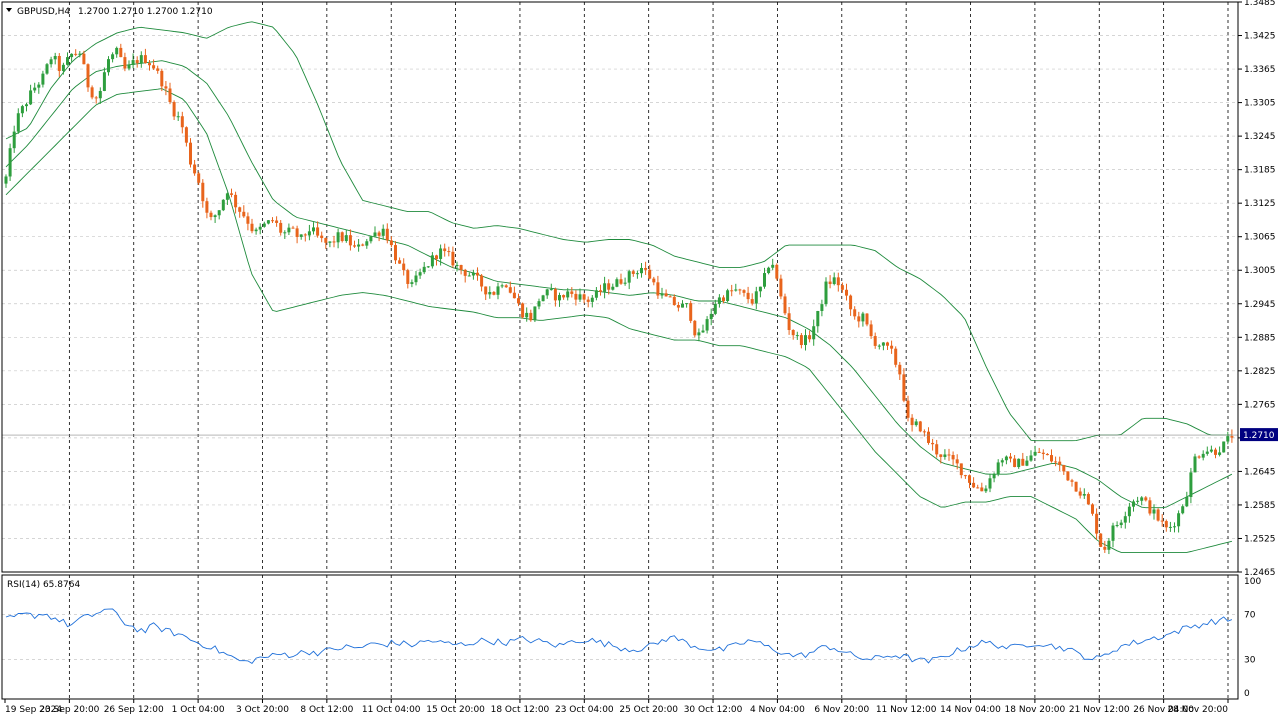  What do you see at coordinates (1260, 104) in the screenshot?
I see `price-tick-label: 1.3305` at bounding box center [1260, 104].